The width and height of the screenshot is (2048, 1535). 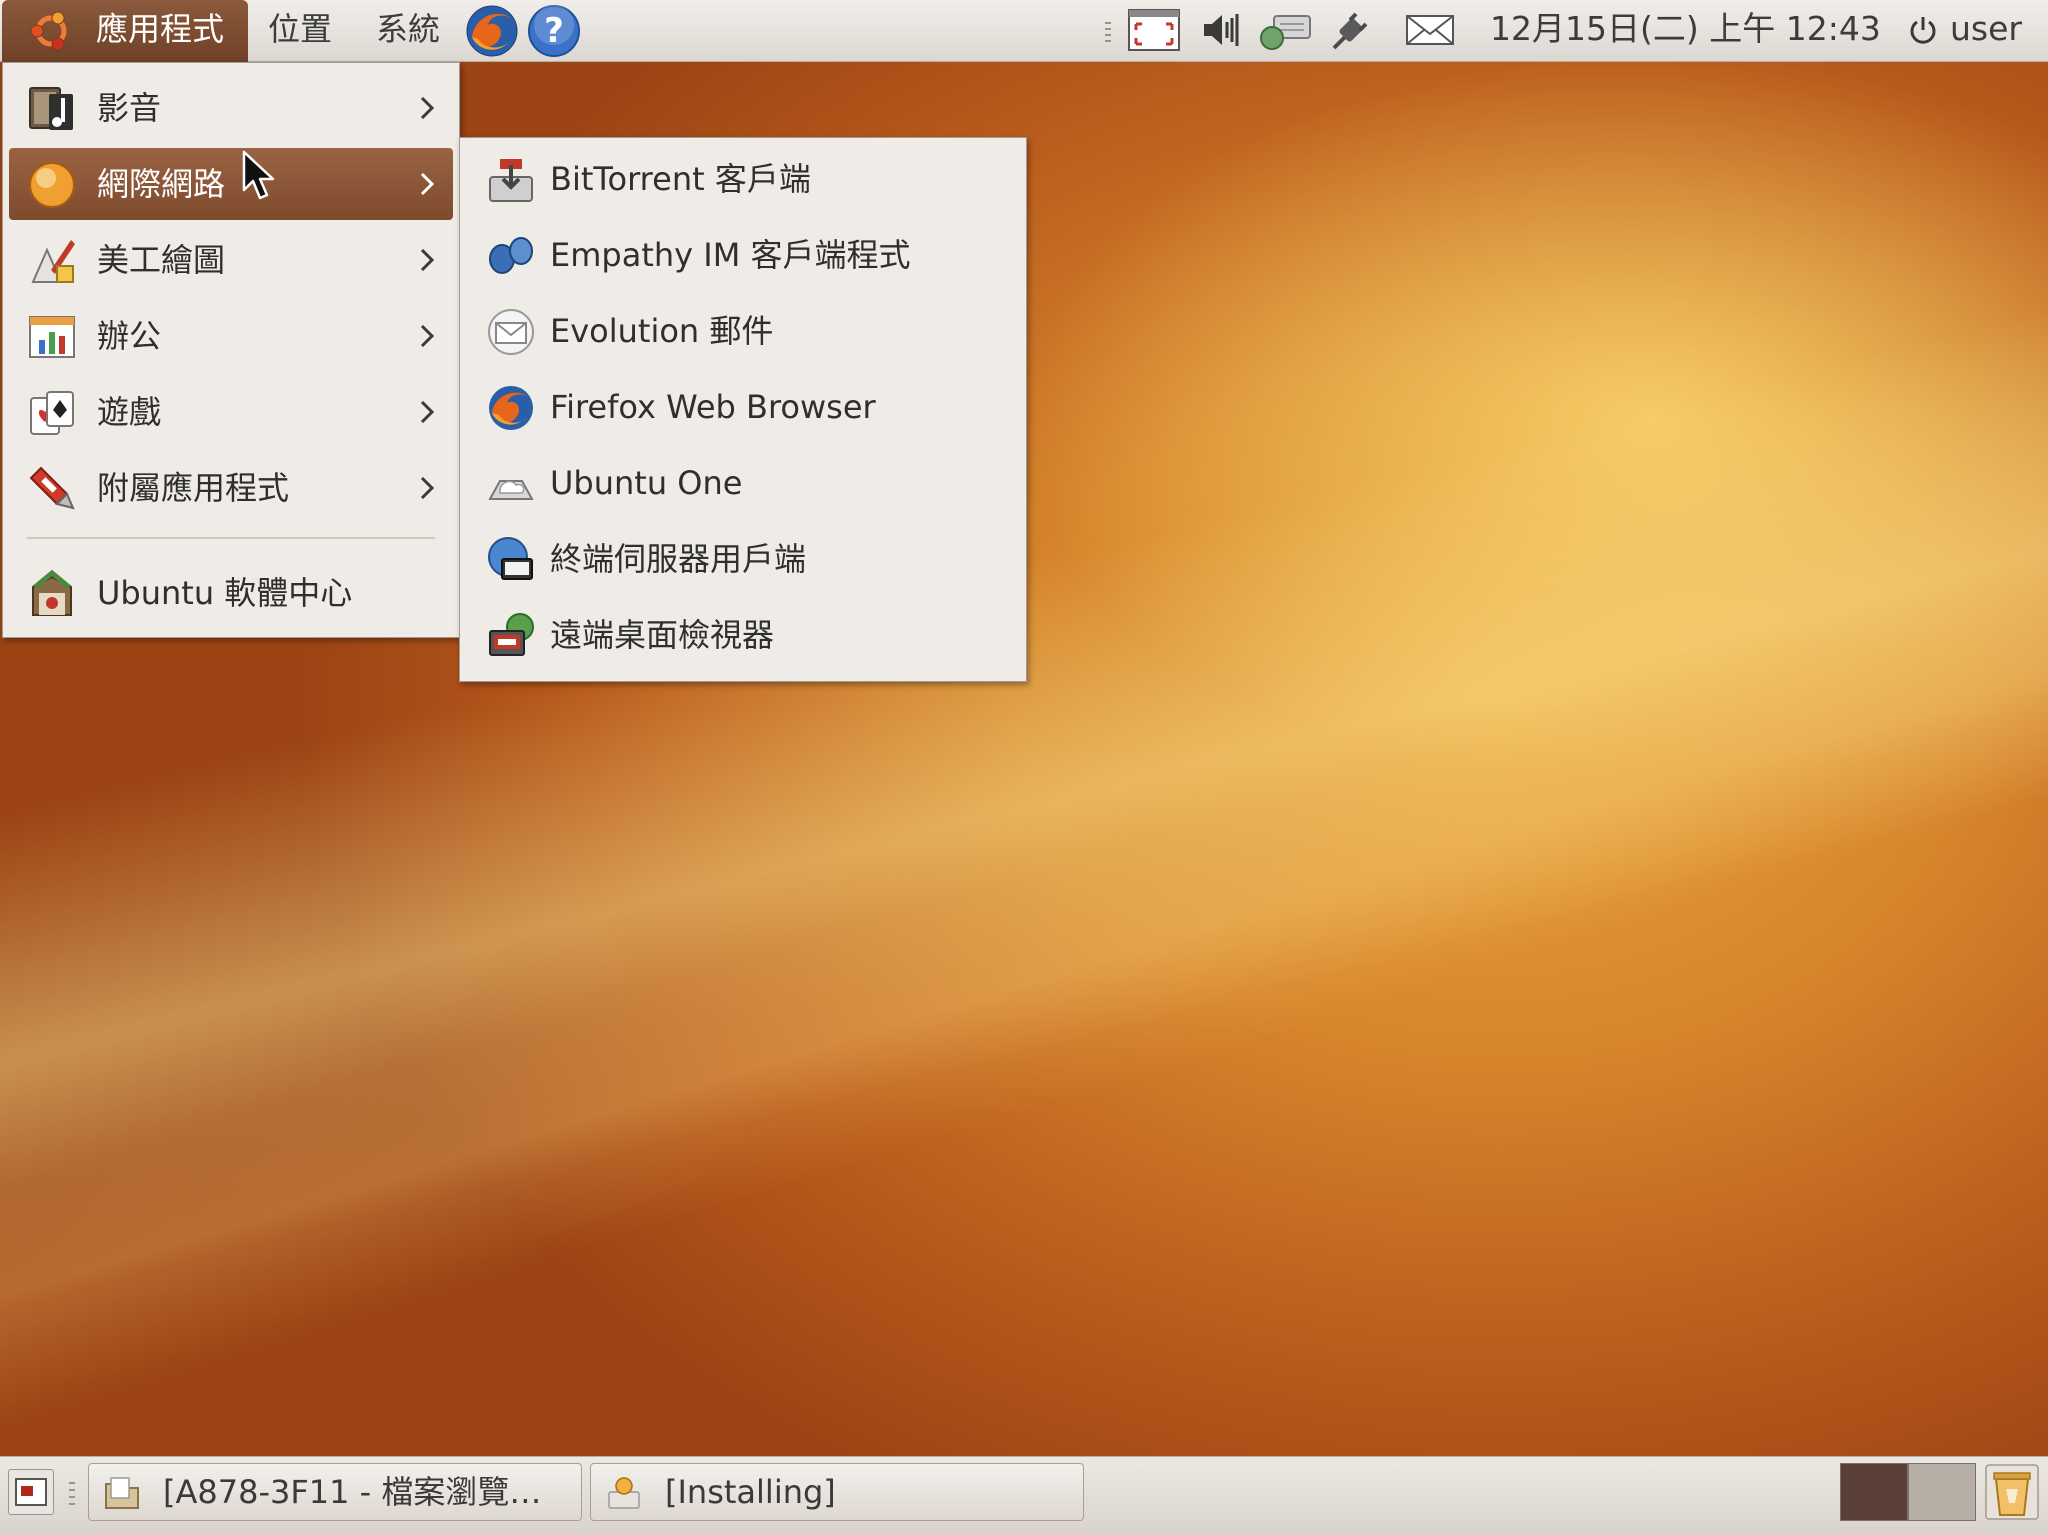 I want to click on bittorrent-icon, so click(x=511, y=180).